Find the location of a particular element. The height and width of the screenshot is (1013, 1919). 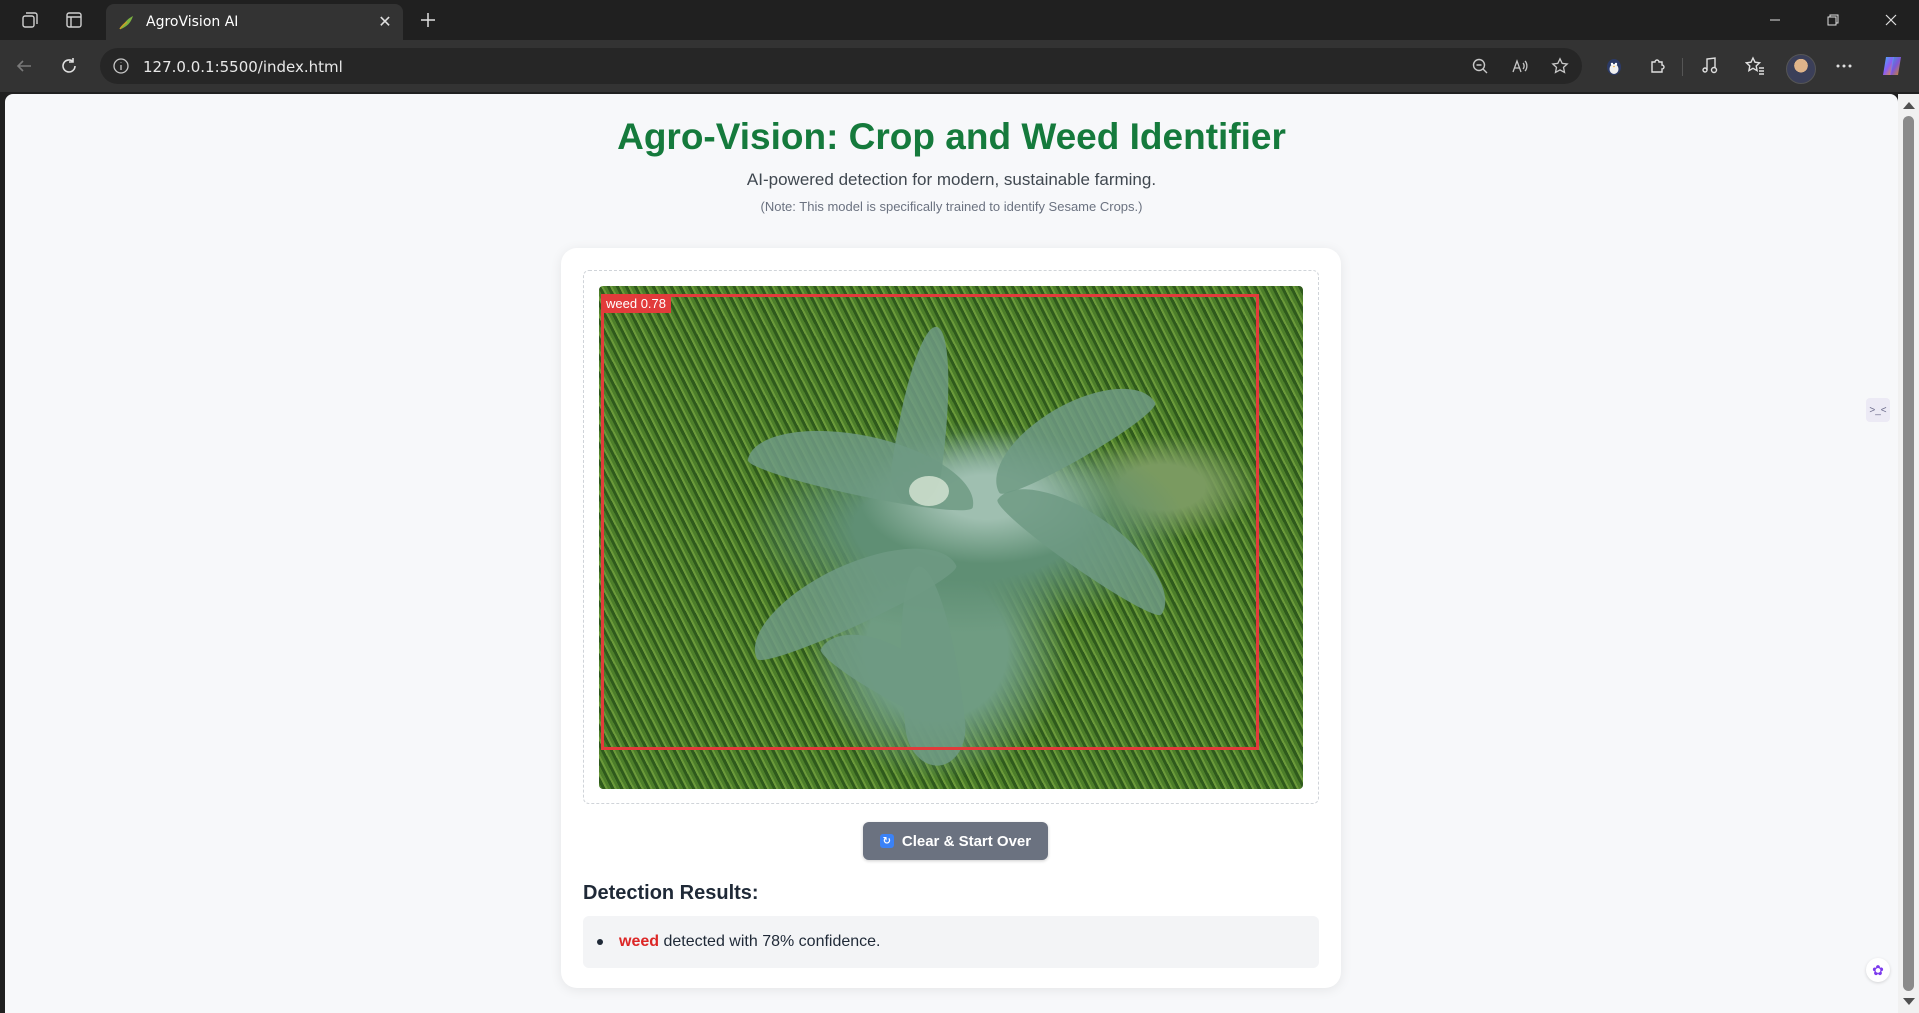

clear-start-over-button: ↻ Clear & Start Over is located at coordinates (955, 841).